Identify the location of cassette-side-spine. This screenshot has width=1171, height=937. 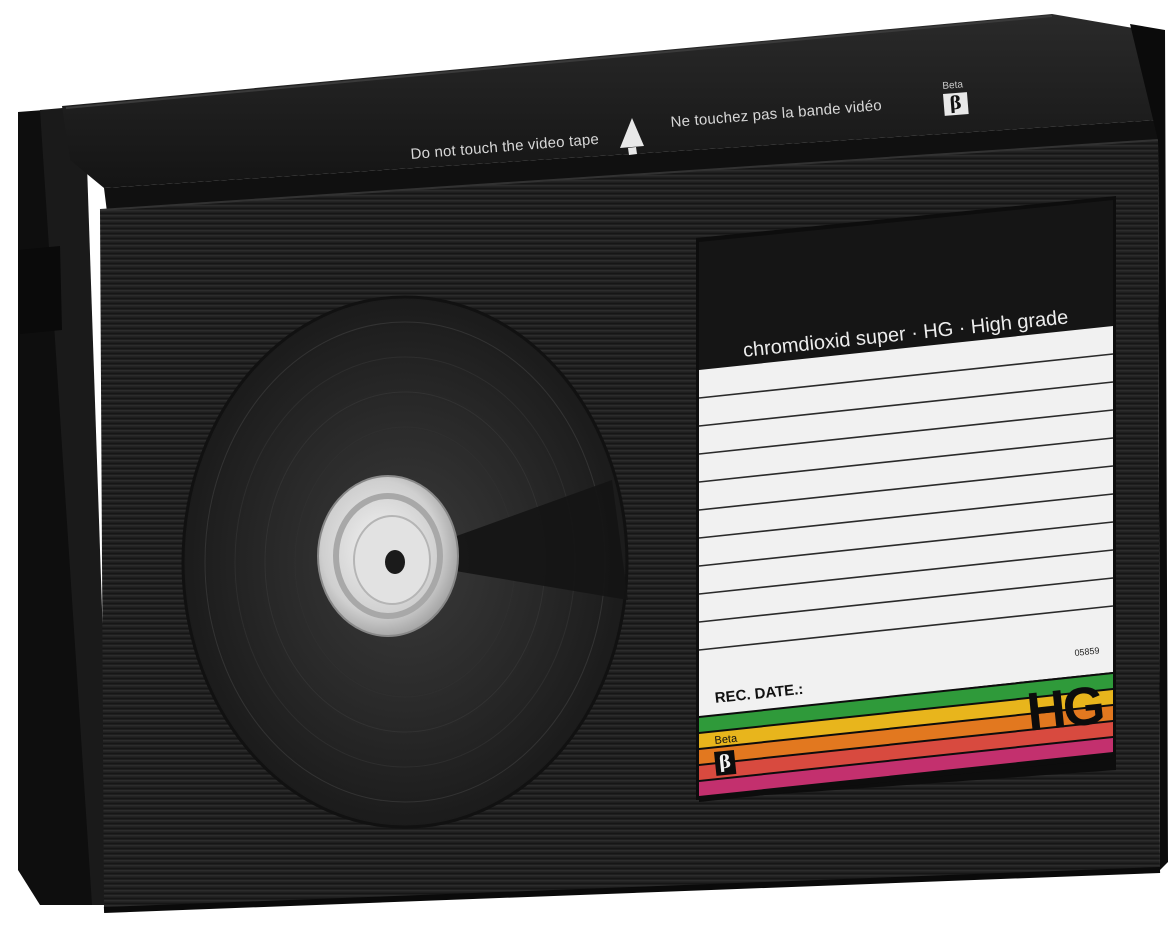
(65, 505).